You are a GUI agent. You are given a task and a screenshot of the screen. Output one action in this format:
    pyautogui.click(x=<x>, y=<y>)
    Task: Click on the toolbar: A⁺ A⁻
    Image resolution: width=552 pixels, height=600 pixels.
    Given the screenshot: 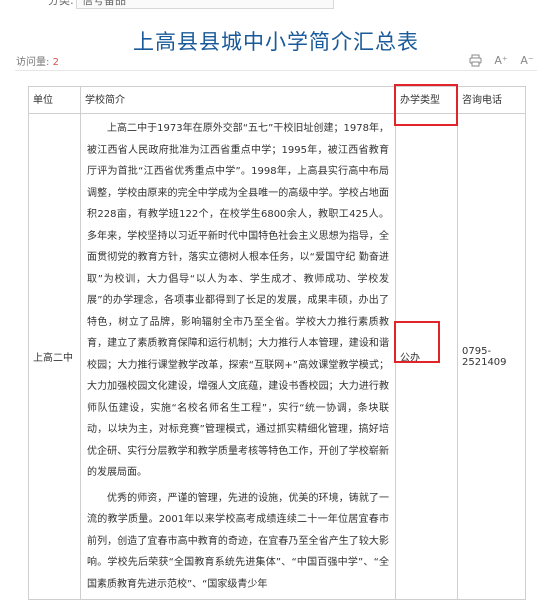 What is the action you would take?
    pyautogui.click(x=501, y=60)
    